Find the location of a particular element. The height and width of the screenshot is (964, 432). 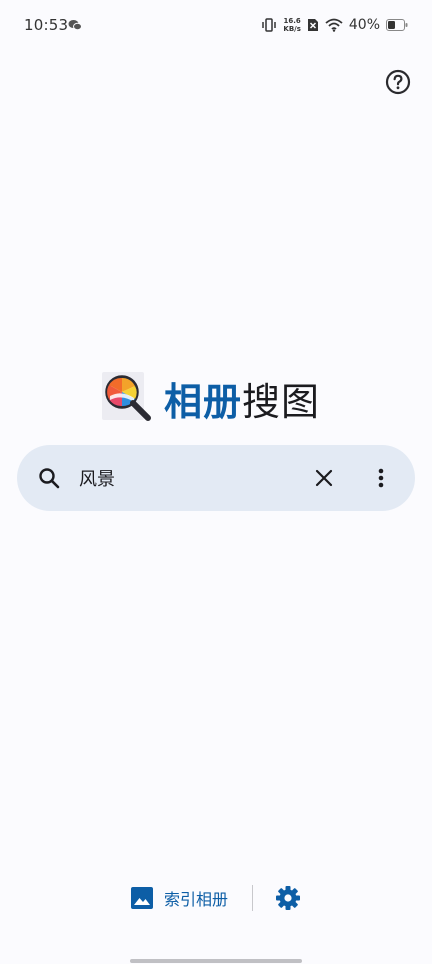

index-album-button: 索引相册 is located at coordinates (179, 898).